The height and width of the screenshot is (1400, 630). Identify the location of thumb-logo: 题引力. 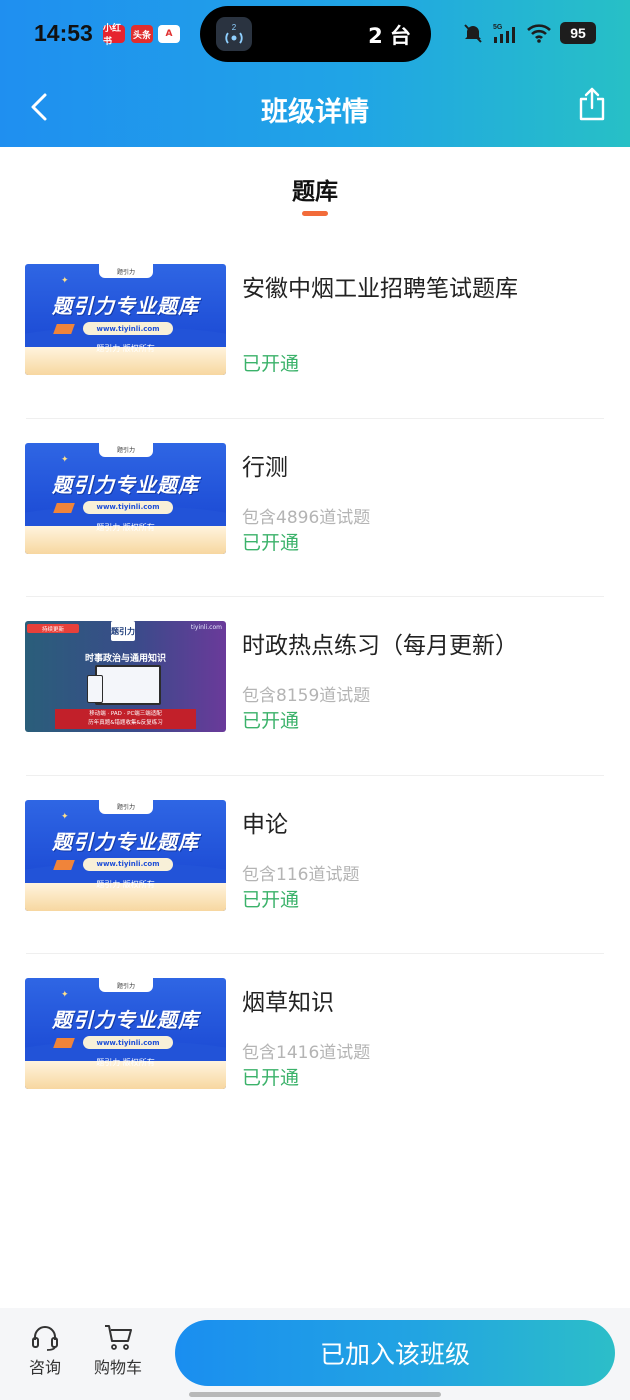
(123, 631).